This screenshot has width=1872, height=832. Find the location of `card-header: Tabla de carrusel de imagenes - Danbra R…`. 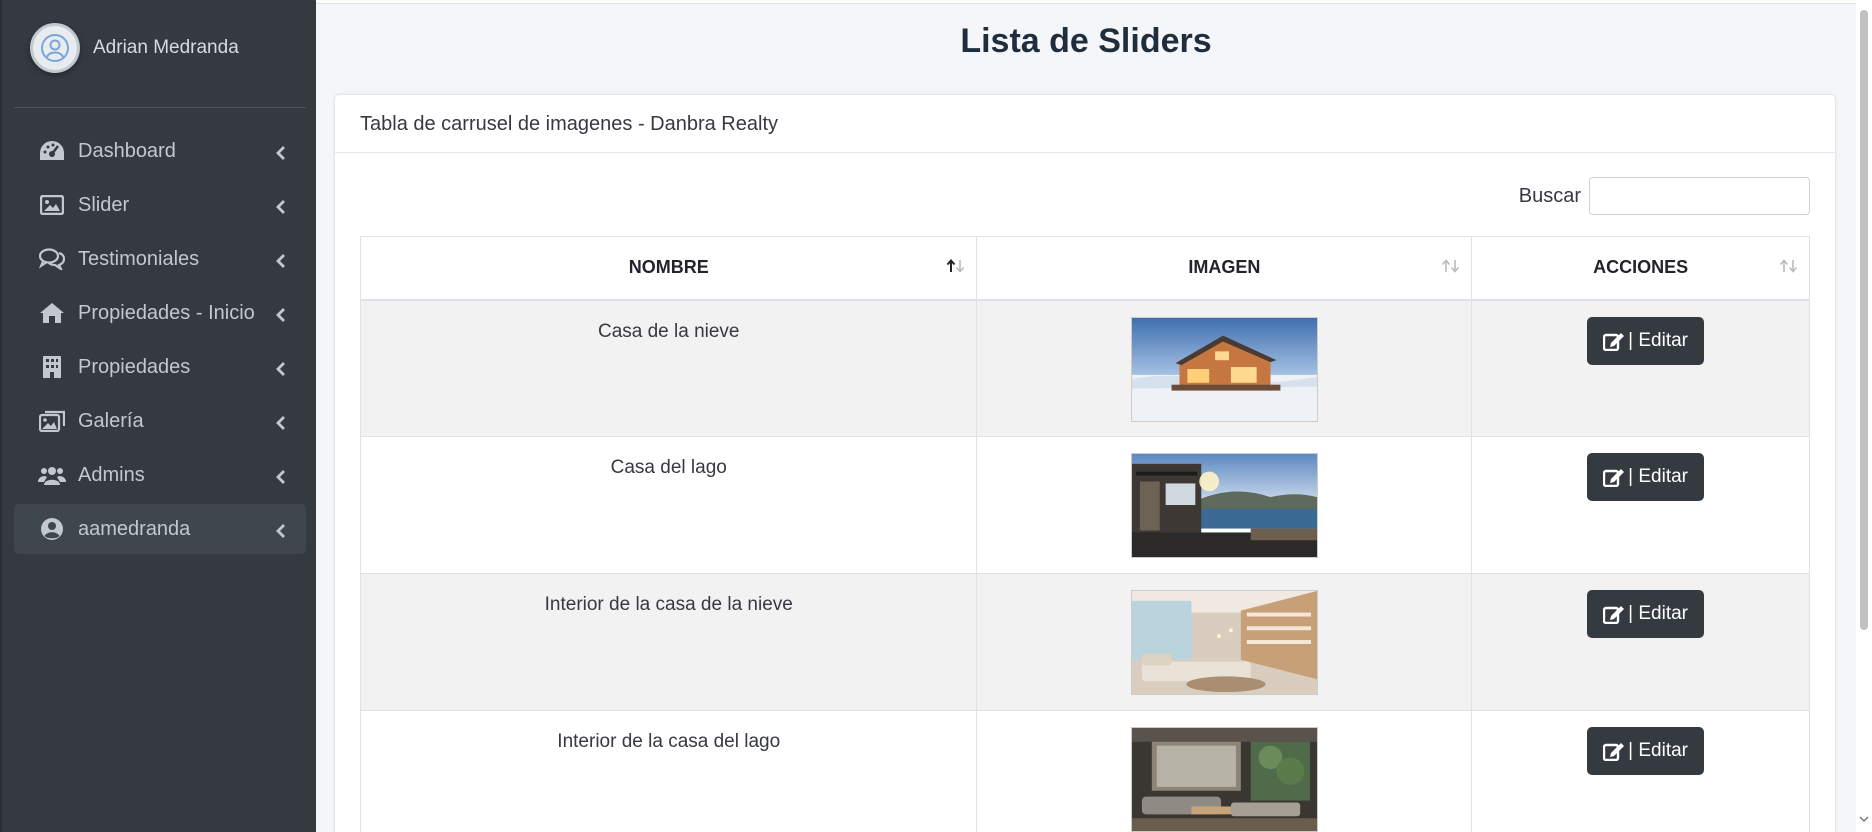

card-header: Tabla de carrusel de imagenes - Danbra R… is located at coordinates (1085, 124).